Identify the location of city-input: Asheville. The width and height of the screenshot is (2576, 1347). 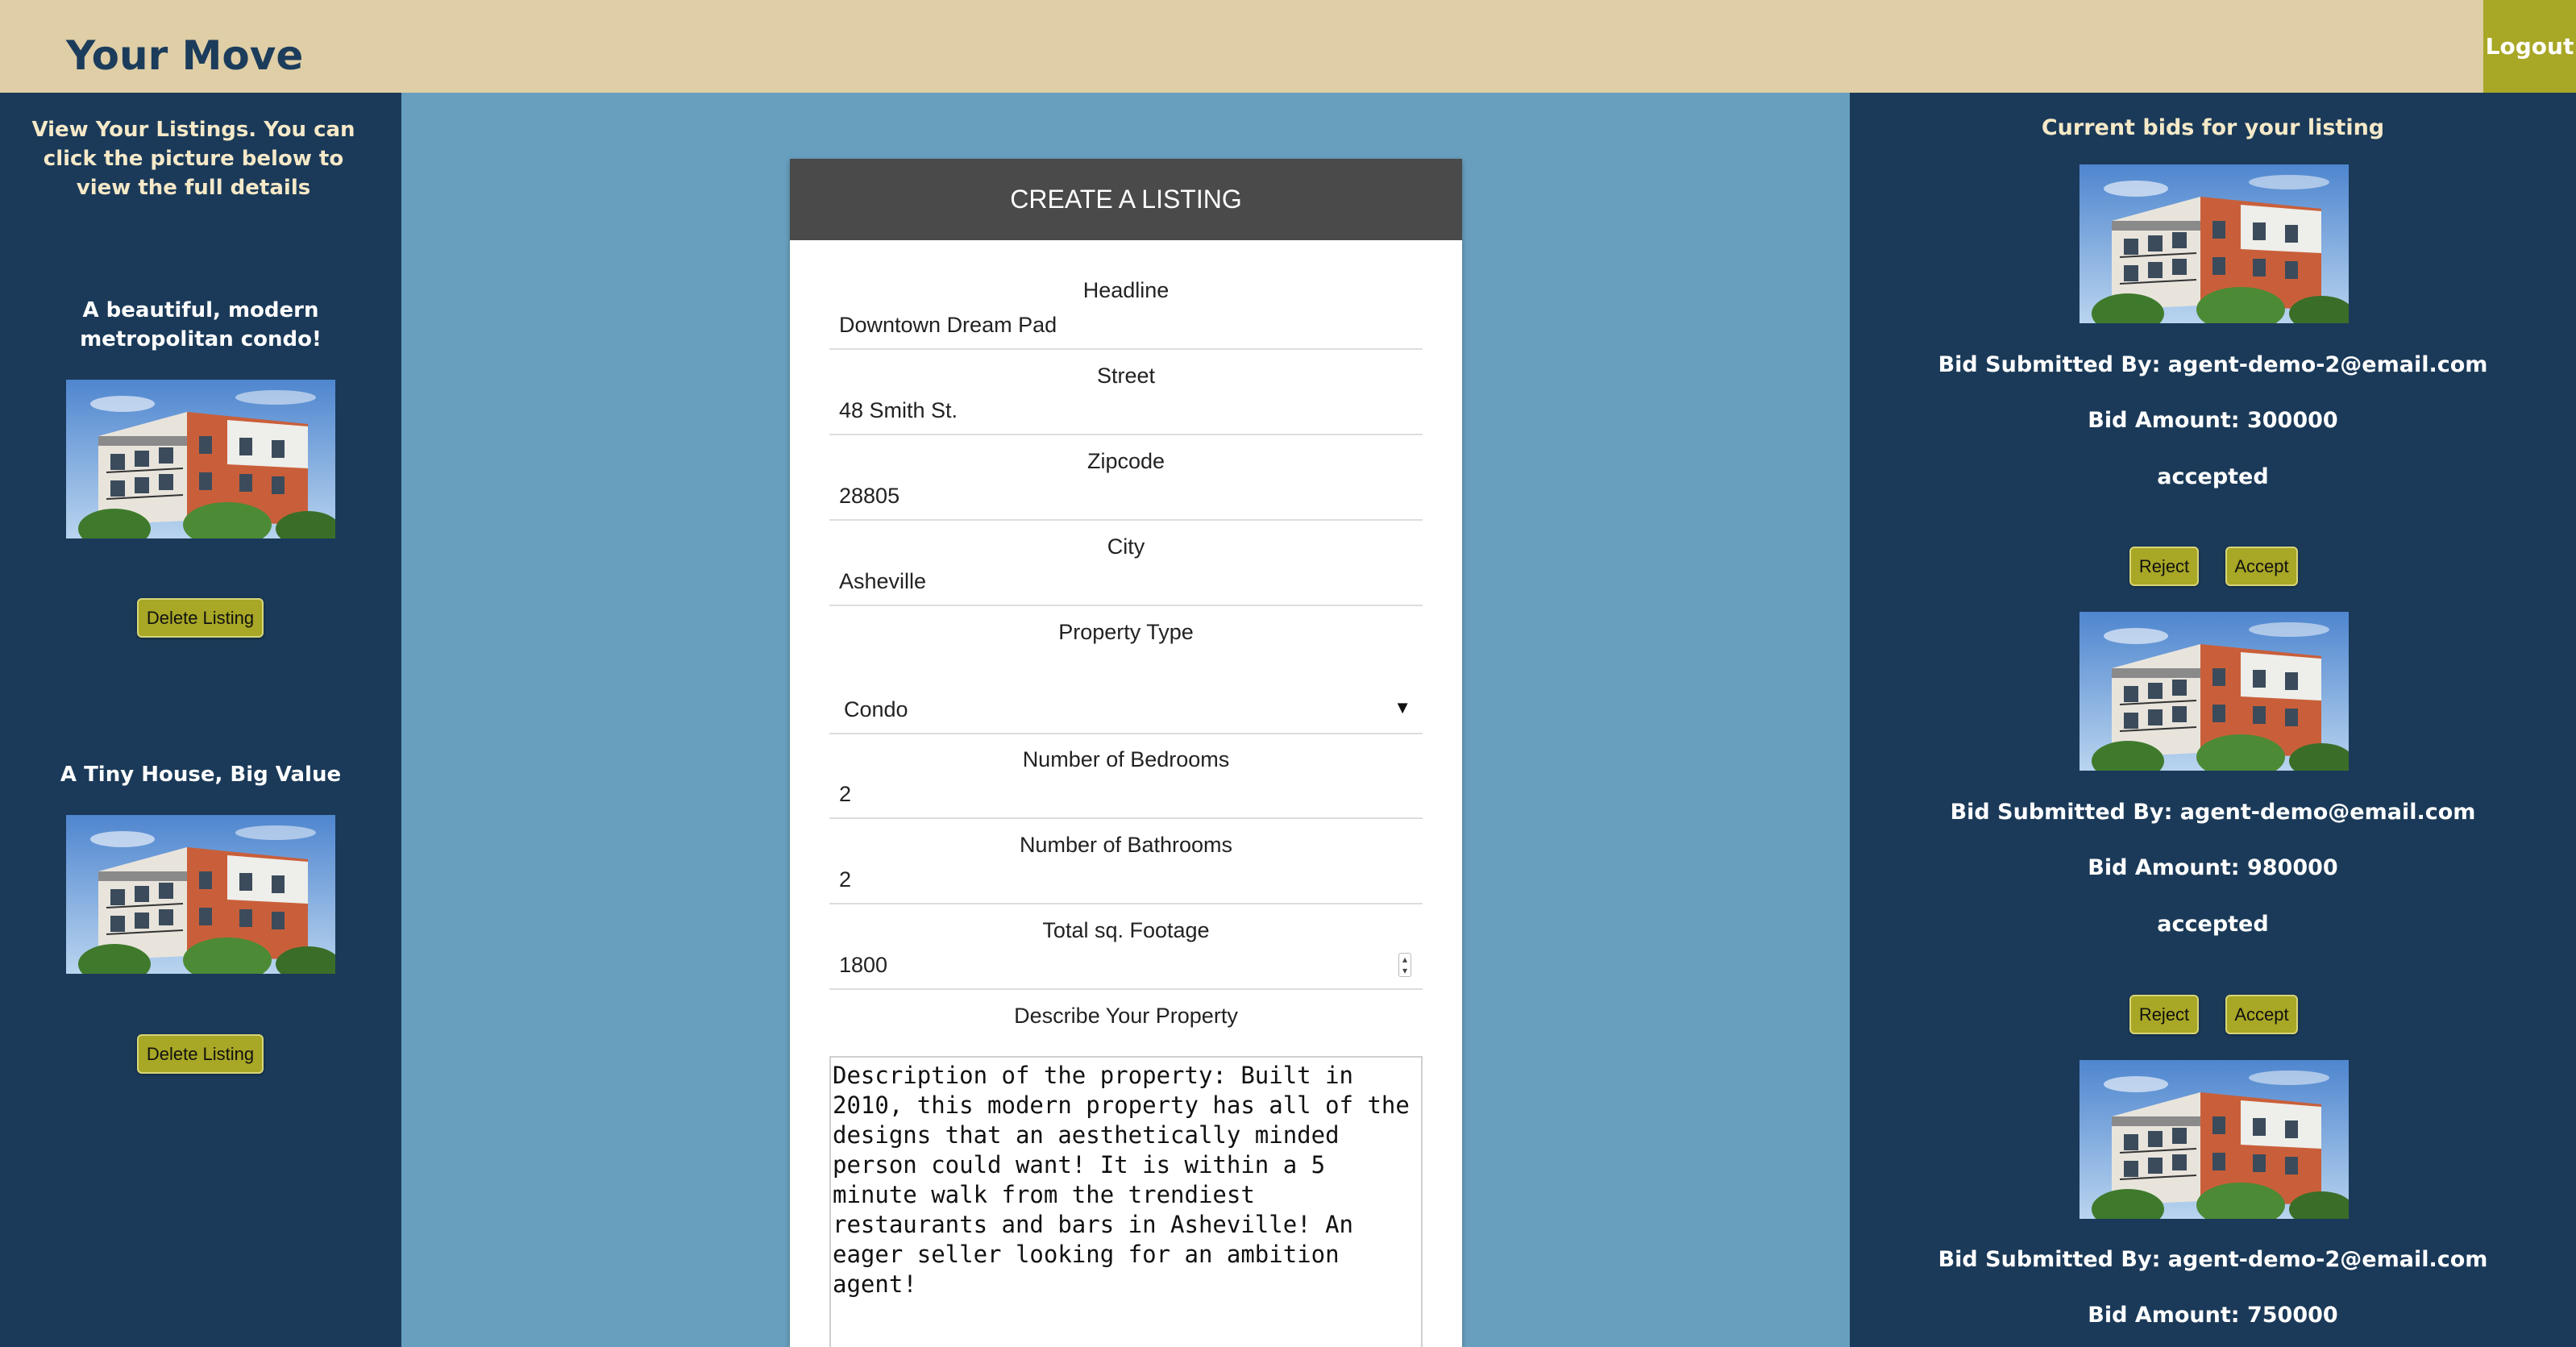
(1126, 582).